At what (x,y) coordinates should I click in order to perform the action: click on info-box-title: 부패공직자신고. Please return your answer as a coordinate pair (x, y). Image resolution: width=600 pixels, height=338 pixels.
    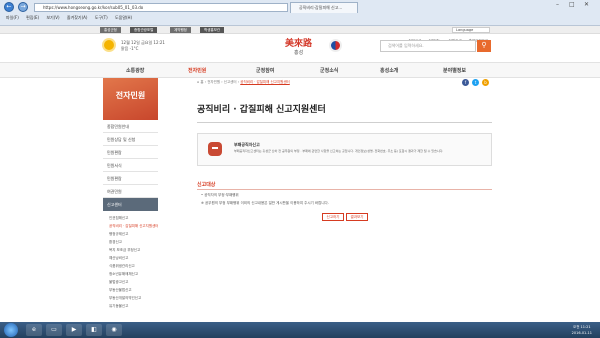
    Looking at the image, I should click on (247, 144).